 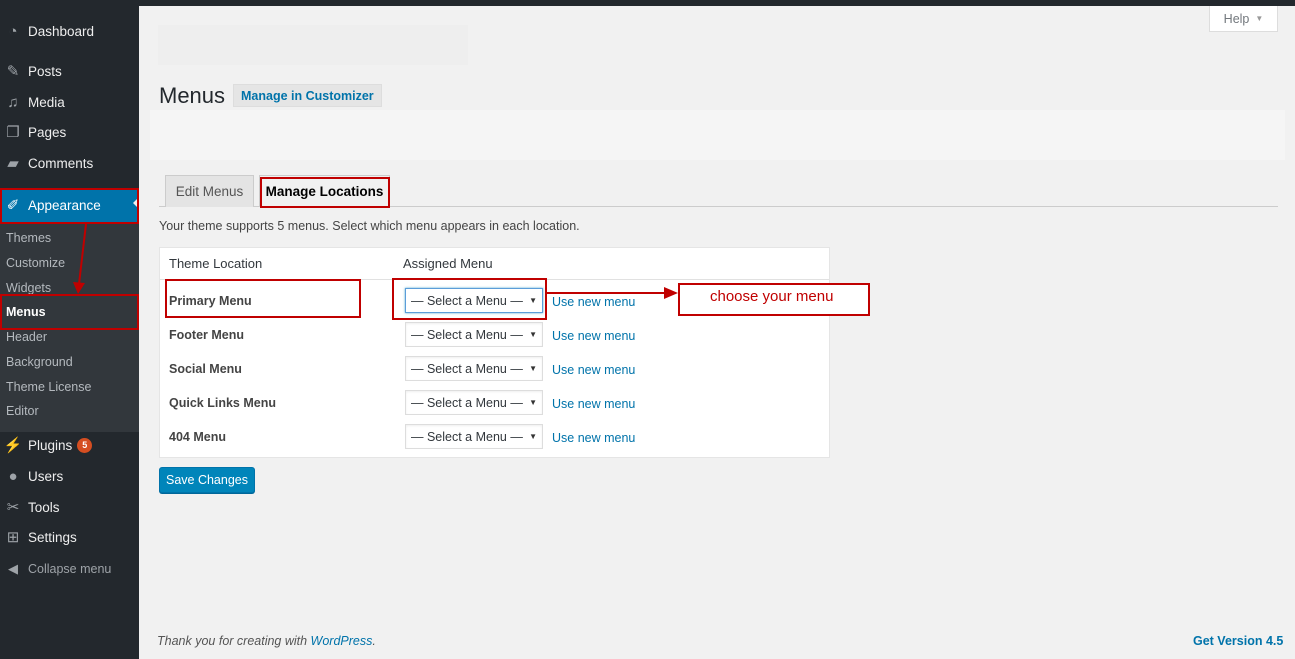 What do you see at coordinates (216, 263) in the screenshot?
I see `column-header-theme-location: Theme Location` at bounding box center [216, 263].